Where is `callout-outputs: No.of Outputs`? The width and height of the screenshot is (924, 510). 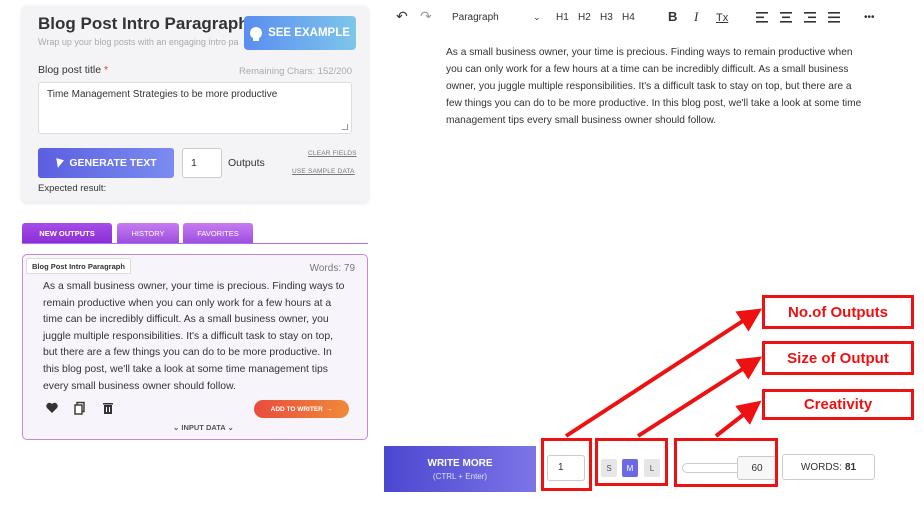
callout-outputs: No.of Outputs is located at coordinates (838, 312).